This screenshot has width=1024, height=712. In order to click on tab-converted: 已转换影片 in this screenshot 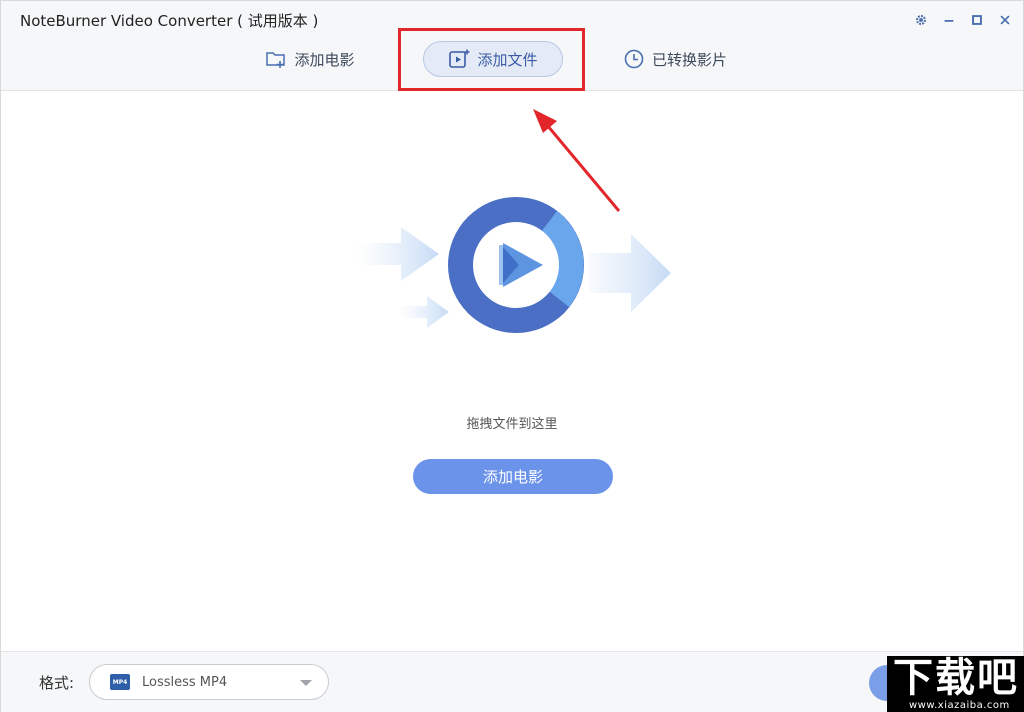, I will do `click(675, 59)`.